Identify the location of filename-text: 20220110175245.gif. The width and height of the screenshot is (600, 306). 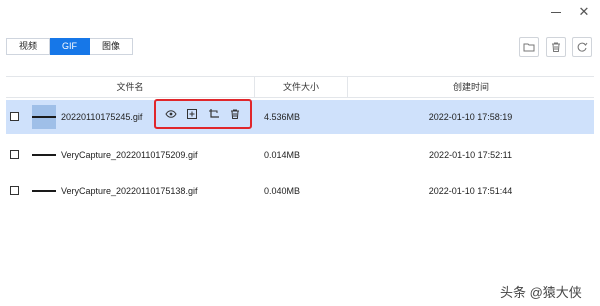
(102, 117).